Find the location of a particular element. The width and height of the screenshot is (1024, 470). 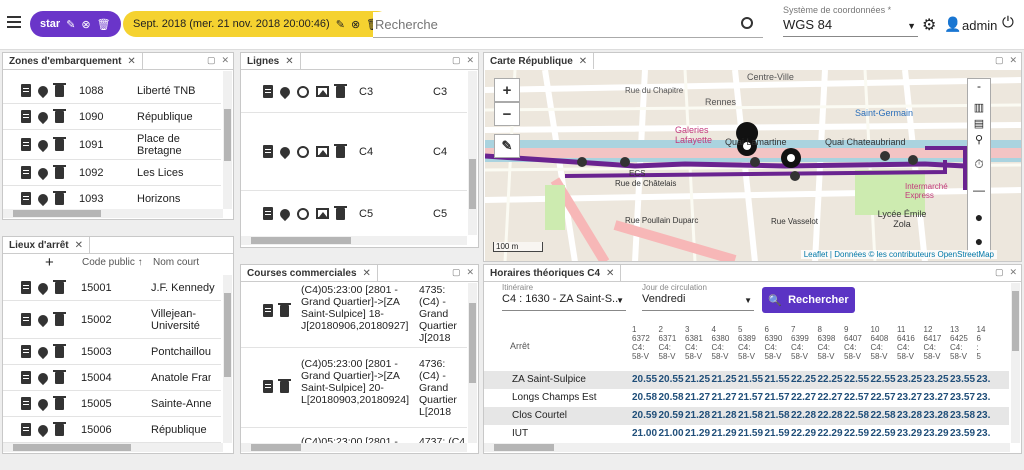

list-item: 1090 République is located at coordinates (112, 117).